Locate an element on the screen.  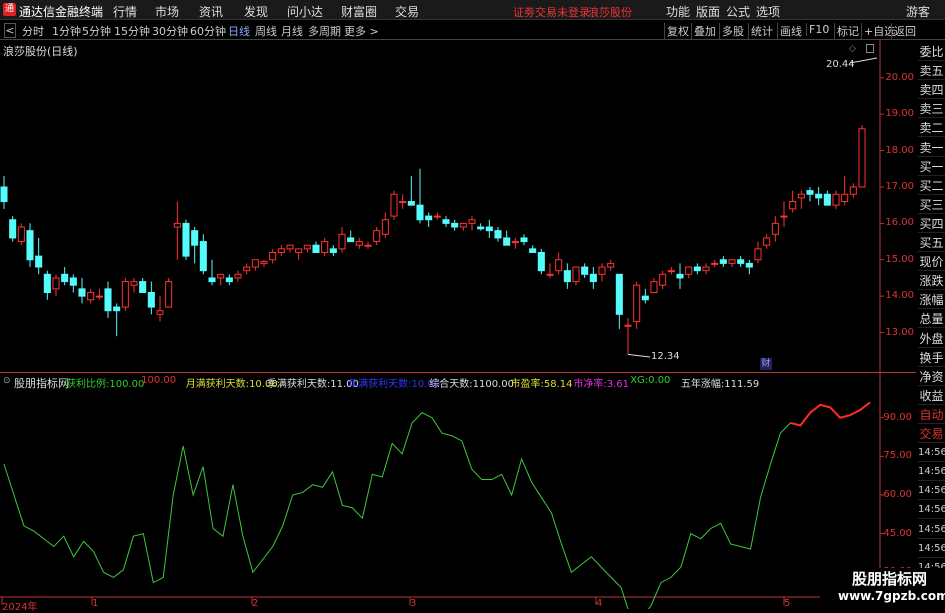
indicator-tick-3: 45.00 is located at coordinates (897, 533).